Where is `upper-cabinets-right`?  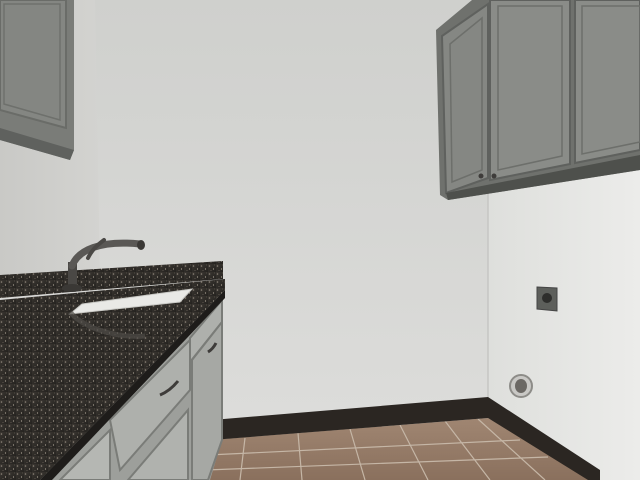 upper-cabinets-right is located at coordinates (538, 100).